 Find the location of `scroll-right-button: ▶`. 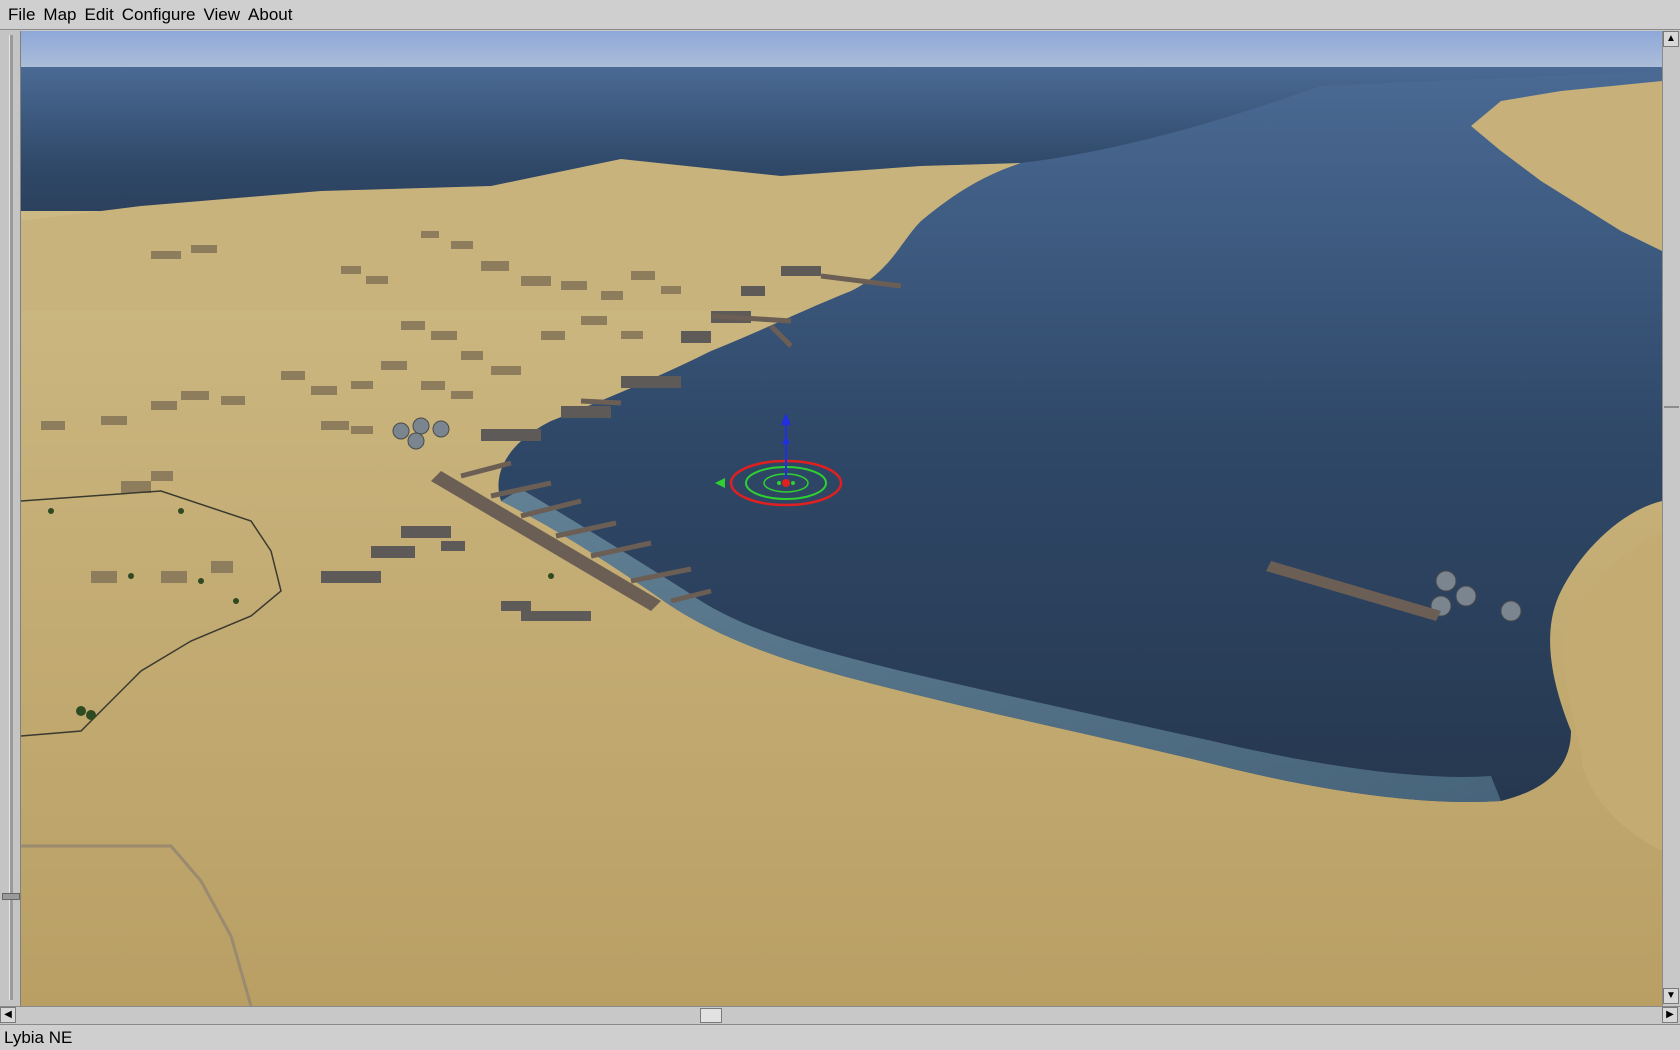

scroll-right-button: ▶ is located at coordinates (1670, 1015).